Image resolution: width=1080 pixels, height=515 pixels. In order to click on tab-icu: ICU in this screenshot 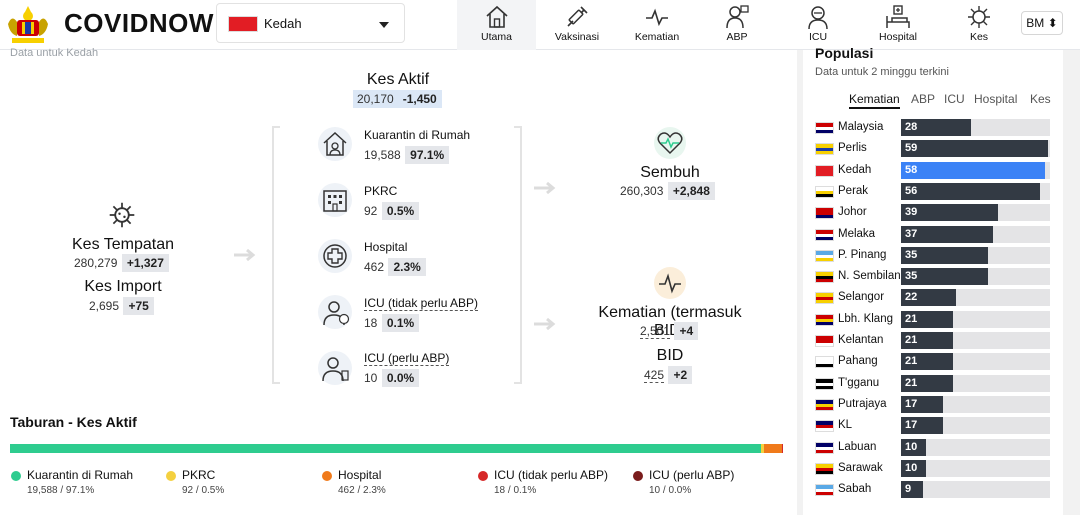, I will do `click(954, 99)`.